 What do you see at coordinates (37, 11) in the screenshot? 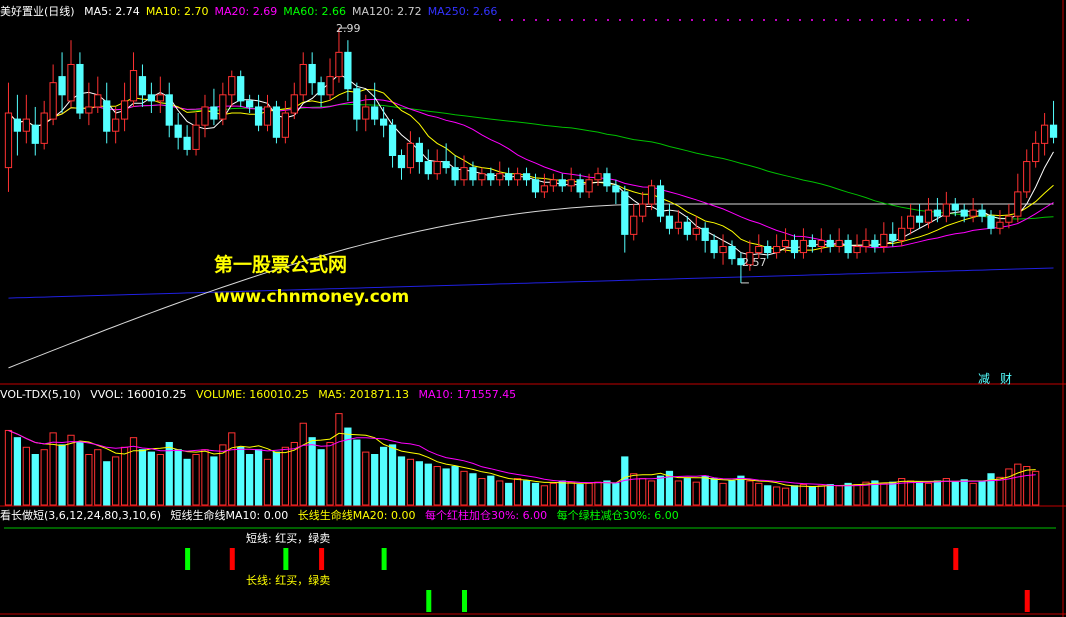
I see `stock-name: 美好置业(日线)` at bounding box center [37, 11].